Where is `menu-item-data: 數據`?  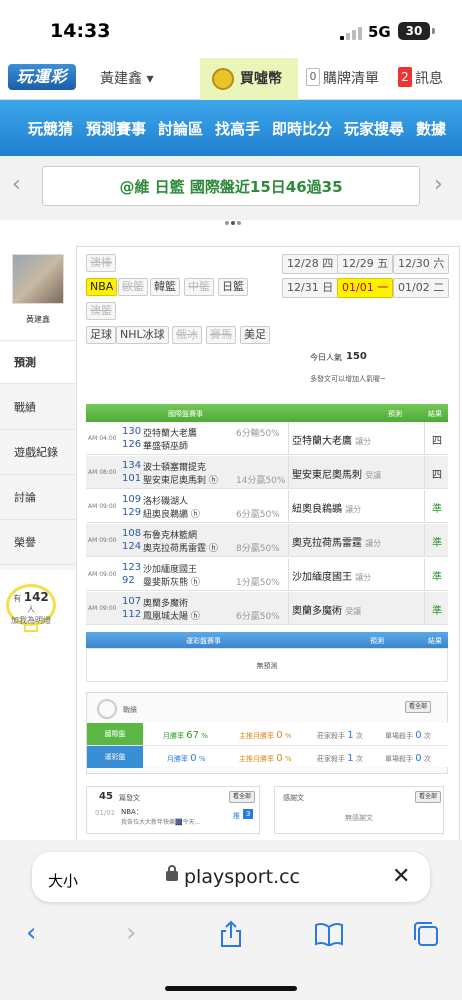 menu-item-data: 數據 is located at coordinates (431, 128).